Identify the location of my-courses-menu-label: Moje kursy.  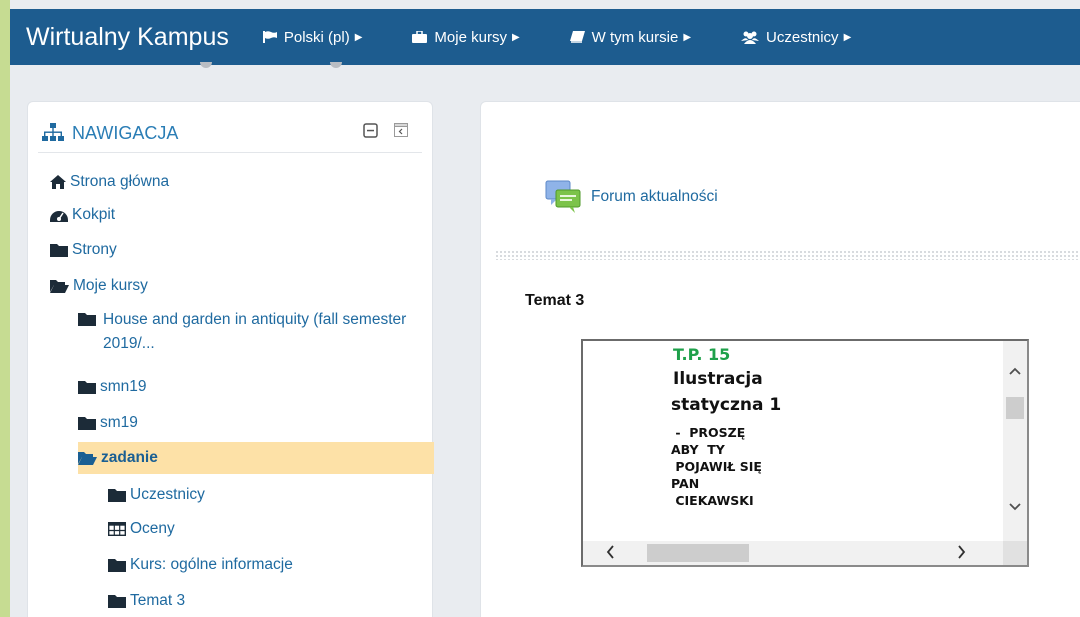
(470, 37).